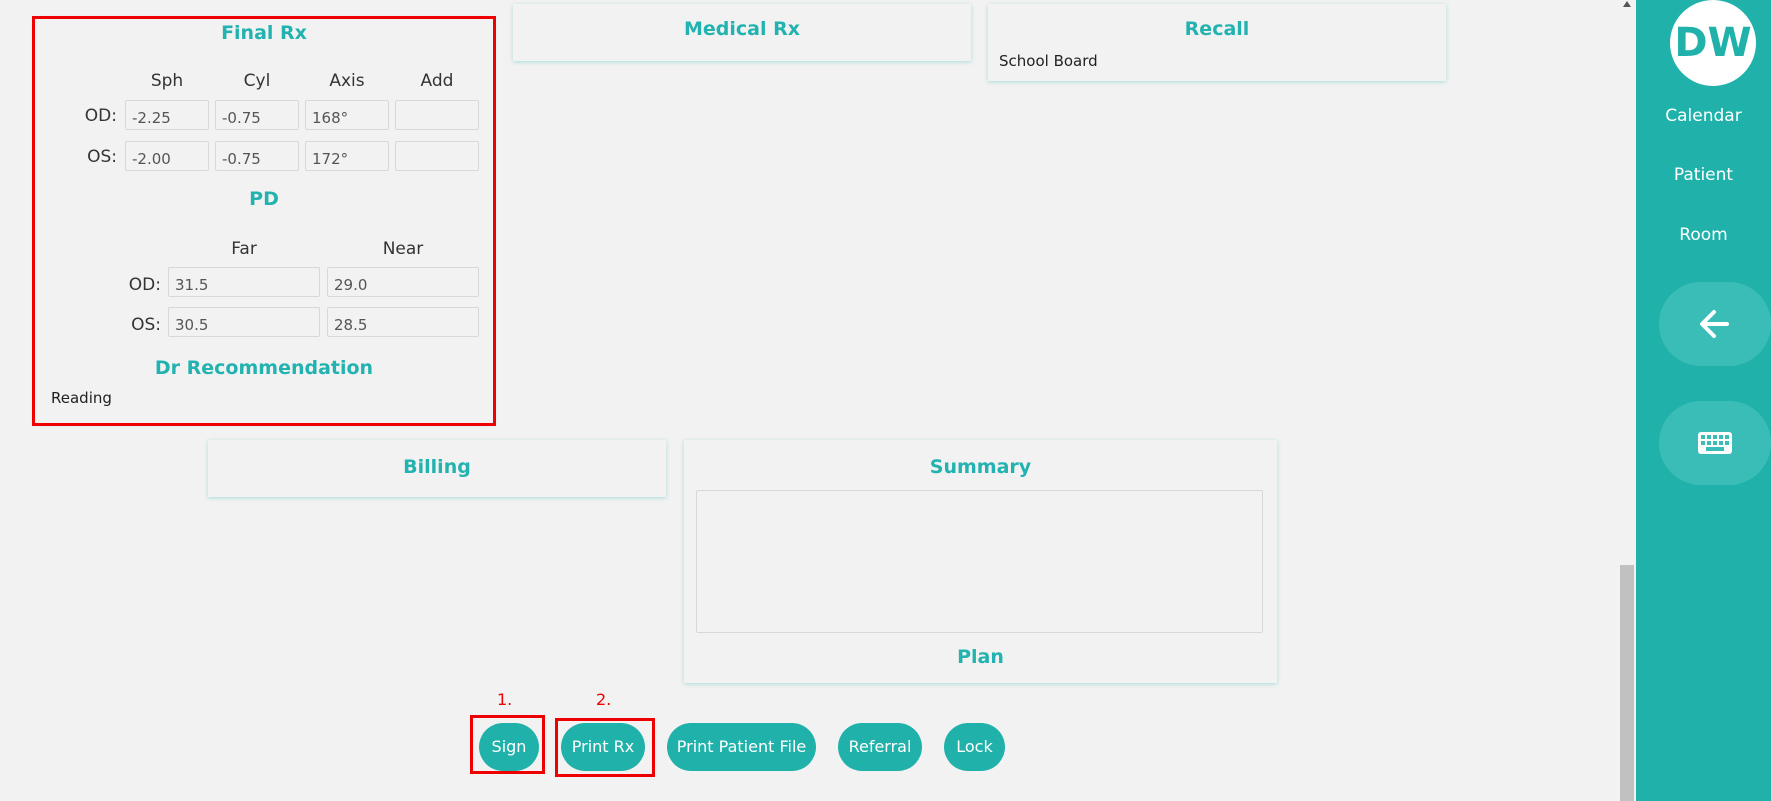  What do you see at coordinates (1703, 235) in the screenshot?
I see `sidebar-item-room: Room` at bounding box center [1703, 235].